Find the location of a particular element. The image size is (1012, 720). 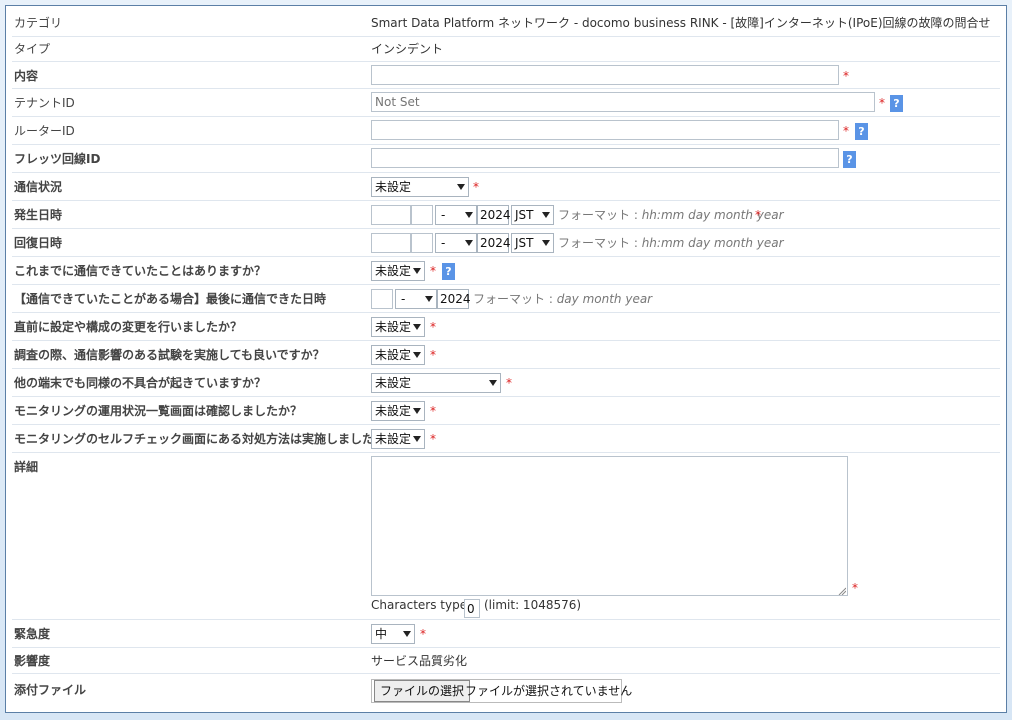

row-content: 内容 * is located at coordinates (506, 75).